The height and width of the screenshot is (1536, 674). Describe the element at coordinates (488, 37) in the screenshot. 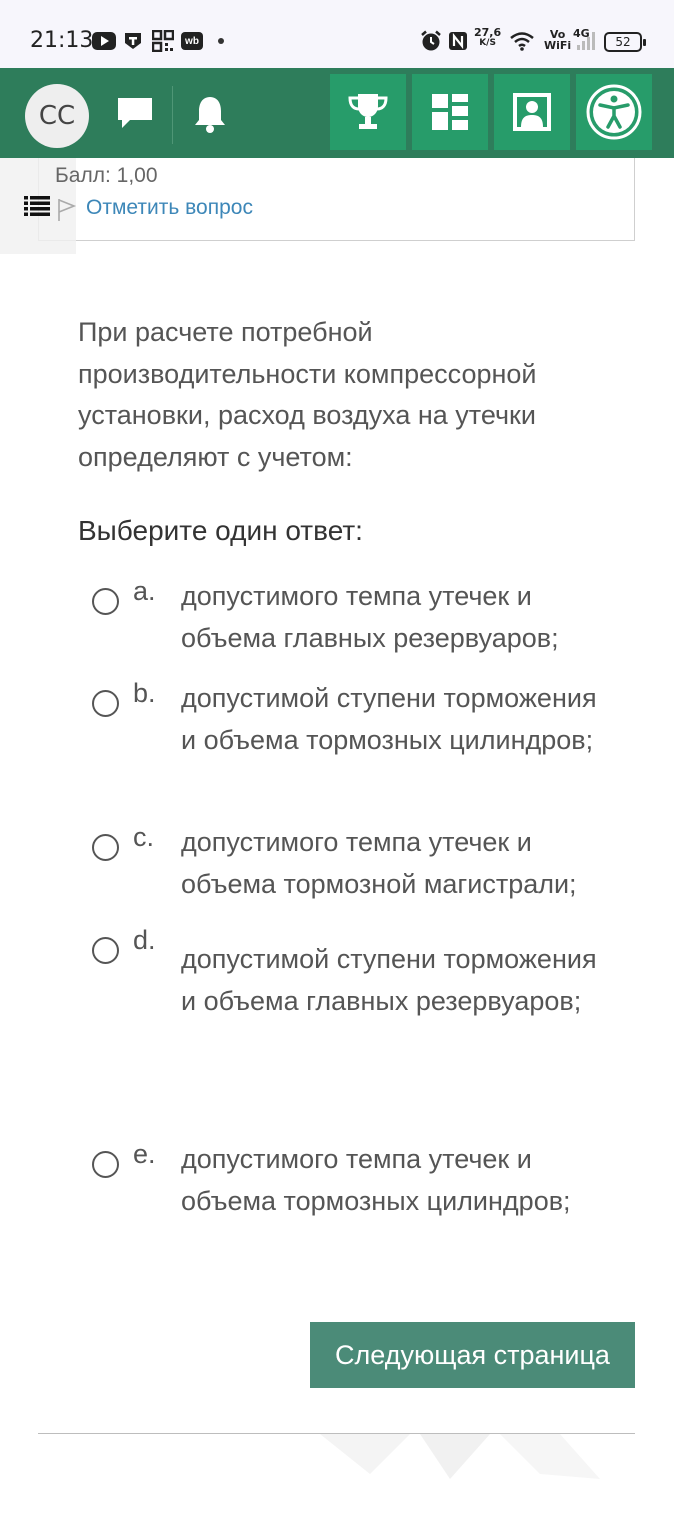

I see `net-speed: 27,6 K/S` at that location.